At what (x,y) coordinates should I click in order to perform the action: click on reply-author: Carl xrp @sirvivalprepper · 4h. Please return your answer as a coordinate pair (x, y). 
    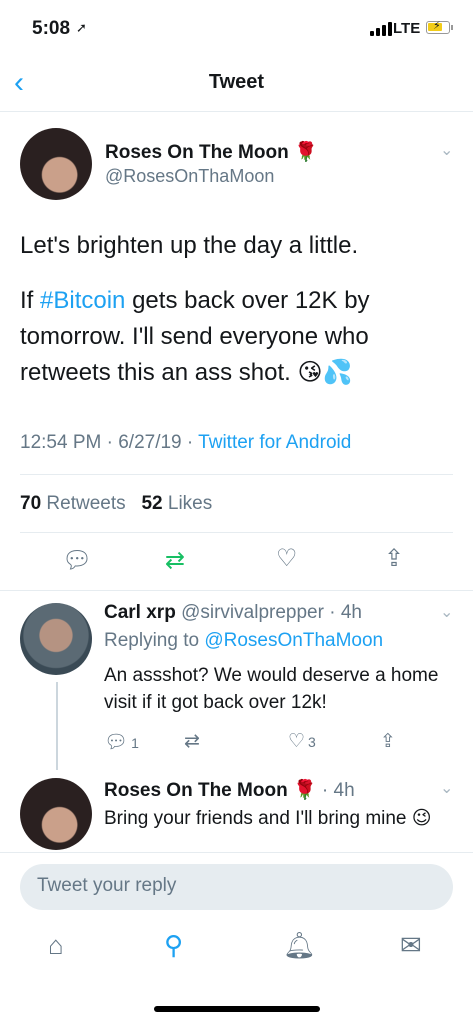
    Looking at the image, I should click on (233, 613).